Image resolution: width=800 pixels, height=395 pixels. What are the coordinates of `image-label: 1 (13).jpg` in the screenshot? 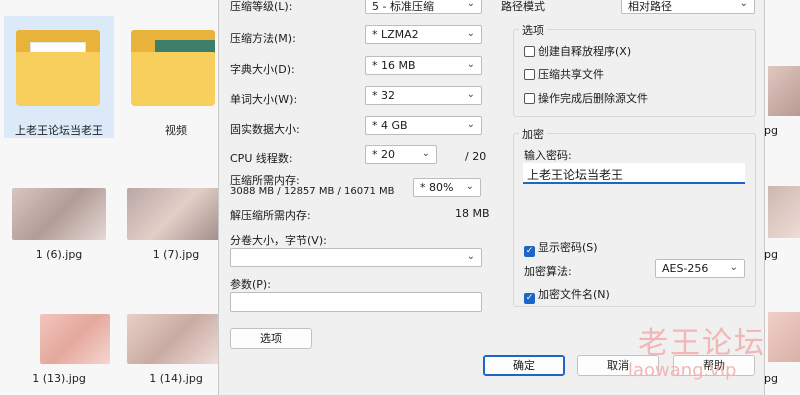 It's located at (59, 378).